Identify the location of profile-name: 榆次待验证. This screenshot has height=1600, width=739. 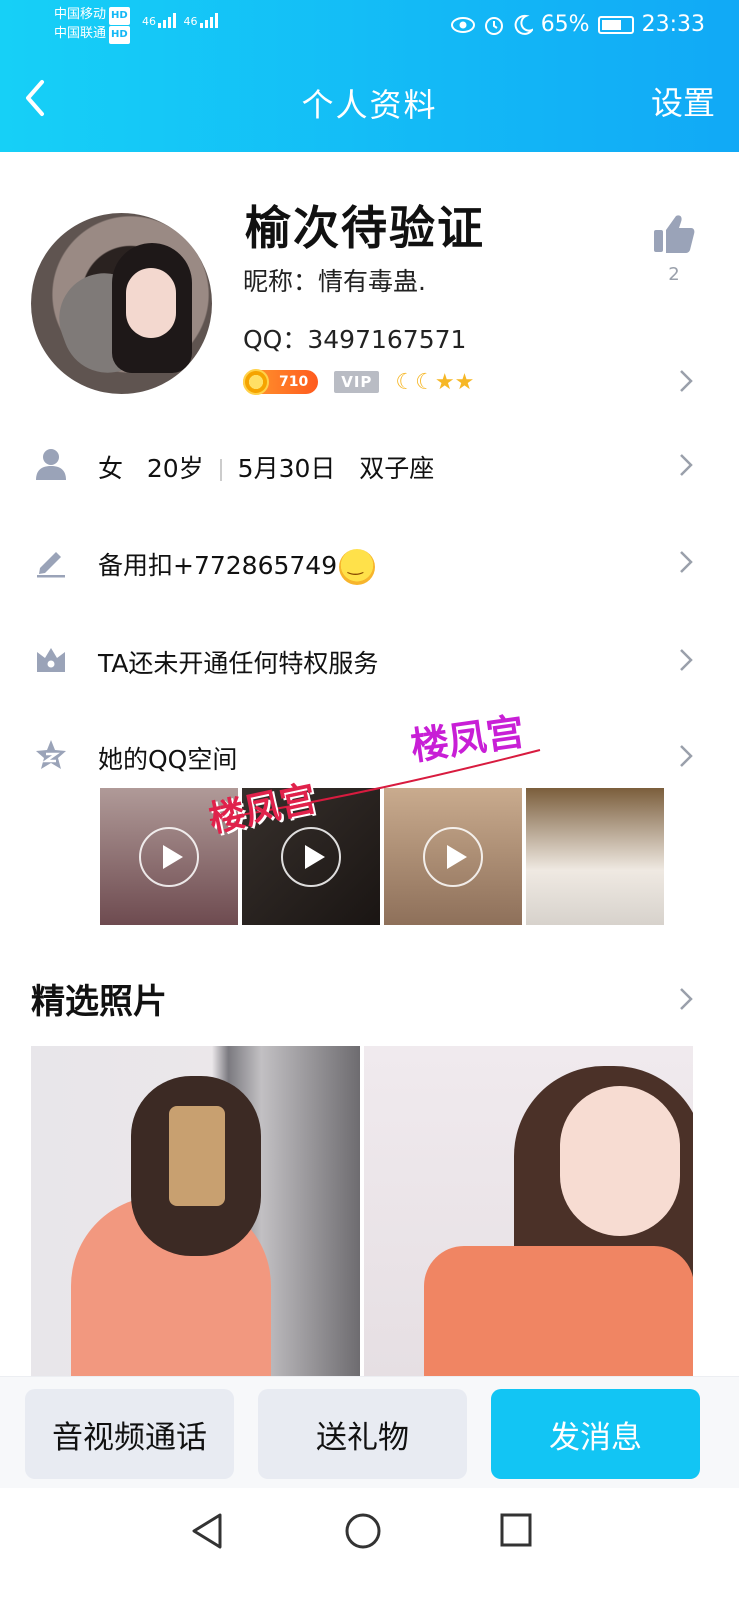
(365, 228).